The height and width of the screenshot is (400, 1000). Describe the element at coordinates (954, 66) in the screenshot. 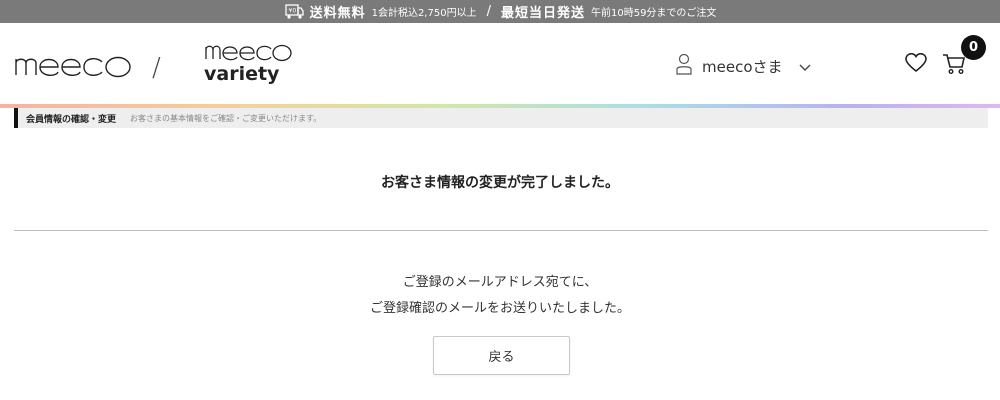

I see `cart-icon` at that location.